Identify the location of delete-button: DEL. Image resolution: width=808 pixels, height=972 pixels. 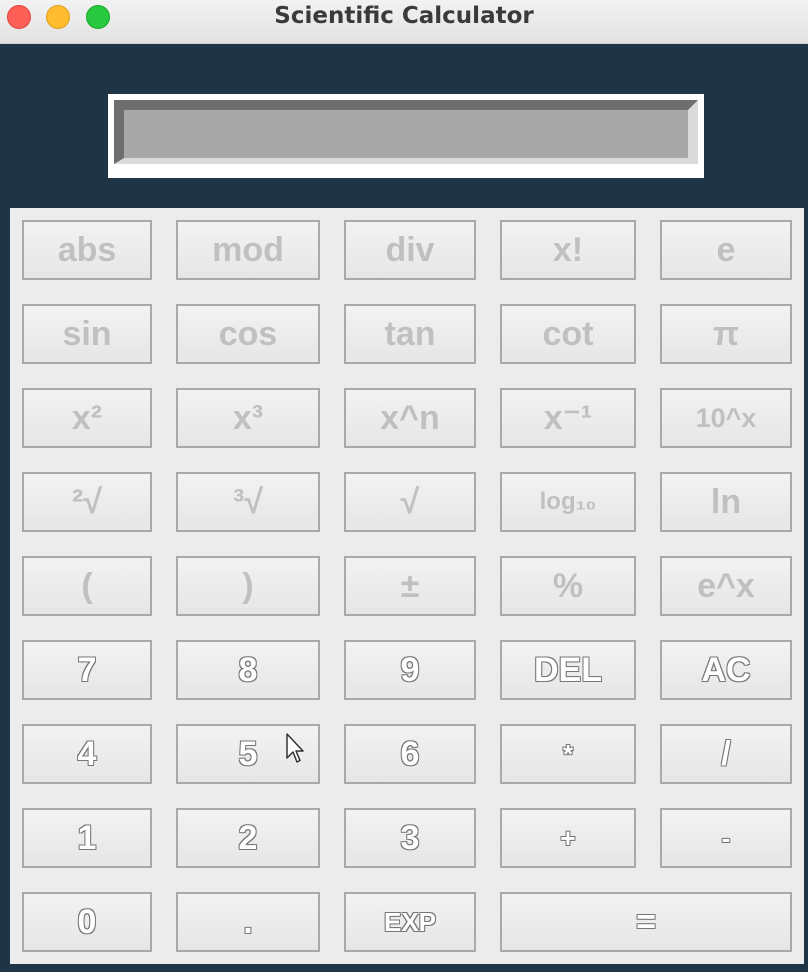
(568, 670).